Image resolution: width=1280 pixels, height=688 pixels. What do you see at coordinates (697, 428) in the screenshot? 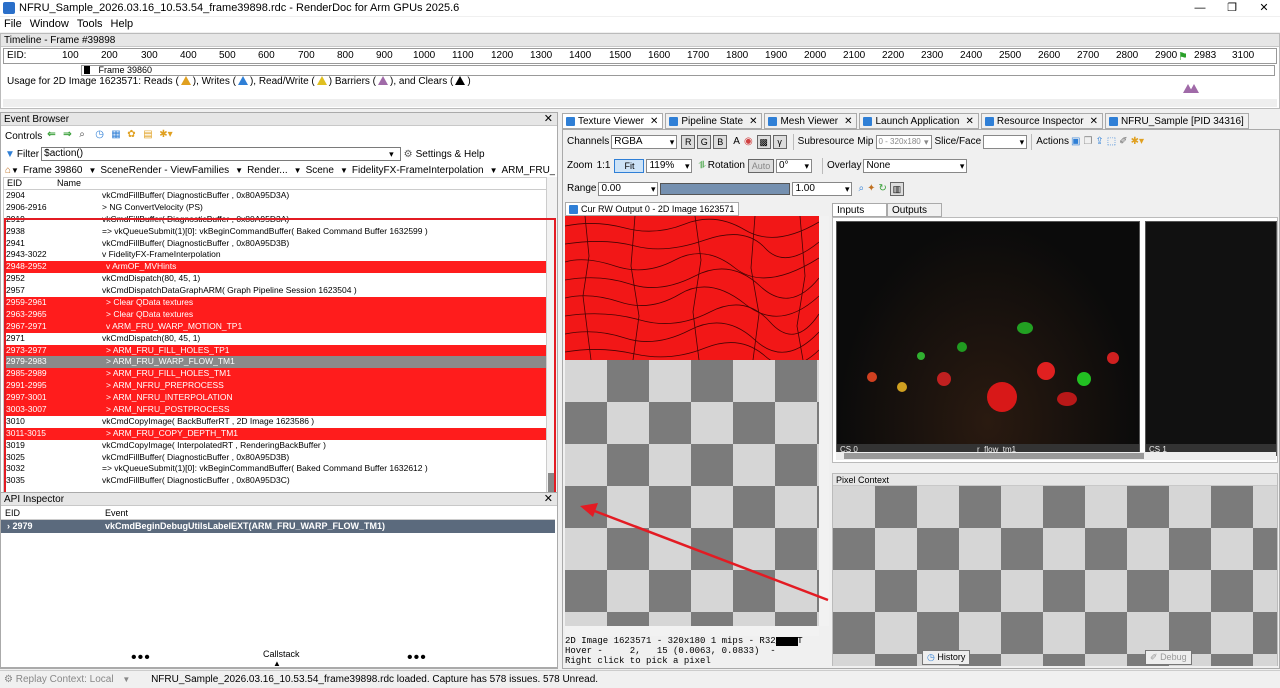
I see `texture-canvas` at bounding box center [697, 428].